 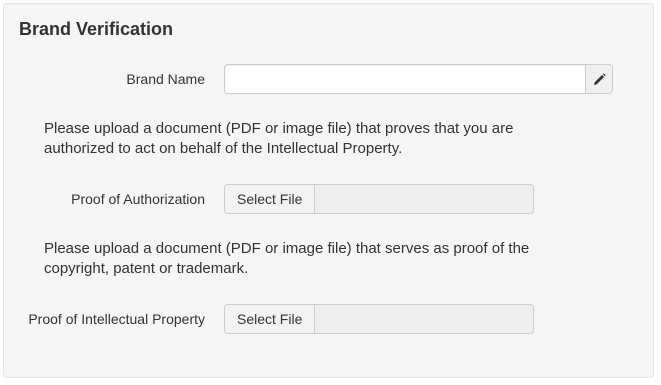 I want to click on brand-name-input, so click(x=404, y=79).